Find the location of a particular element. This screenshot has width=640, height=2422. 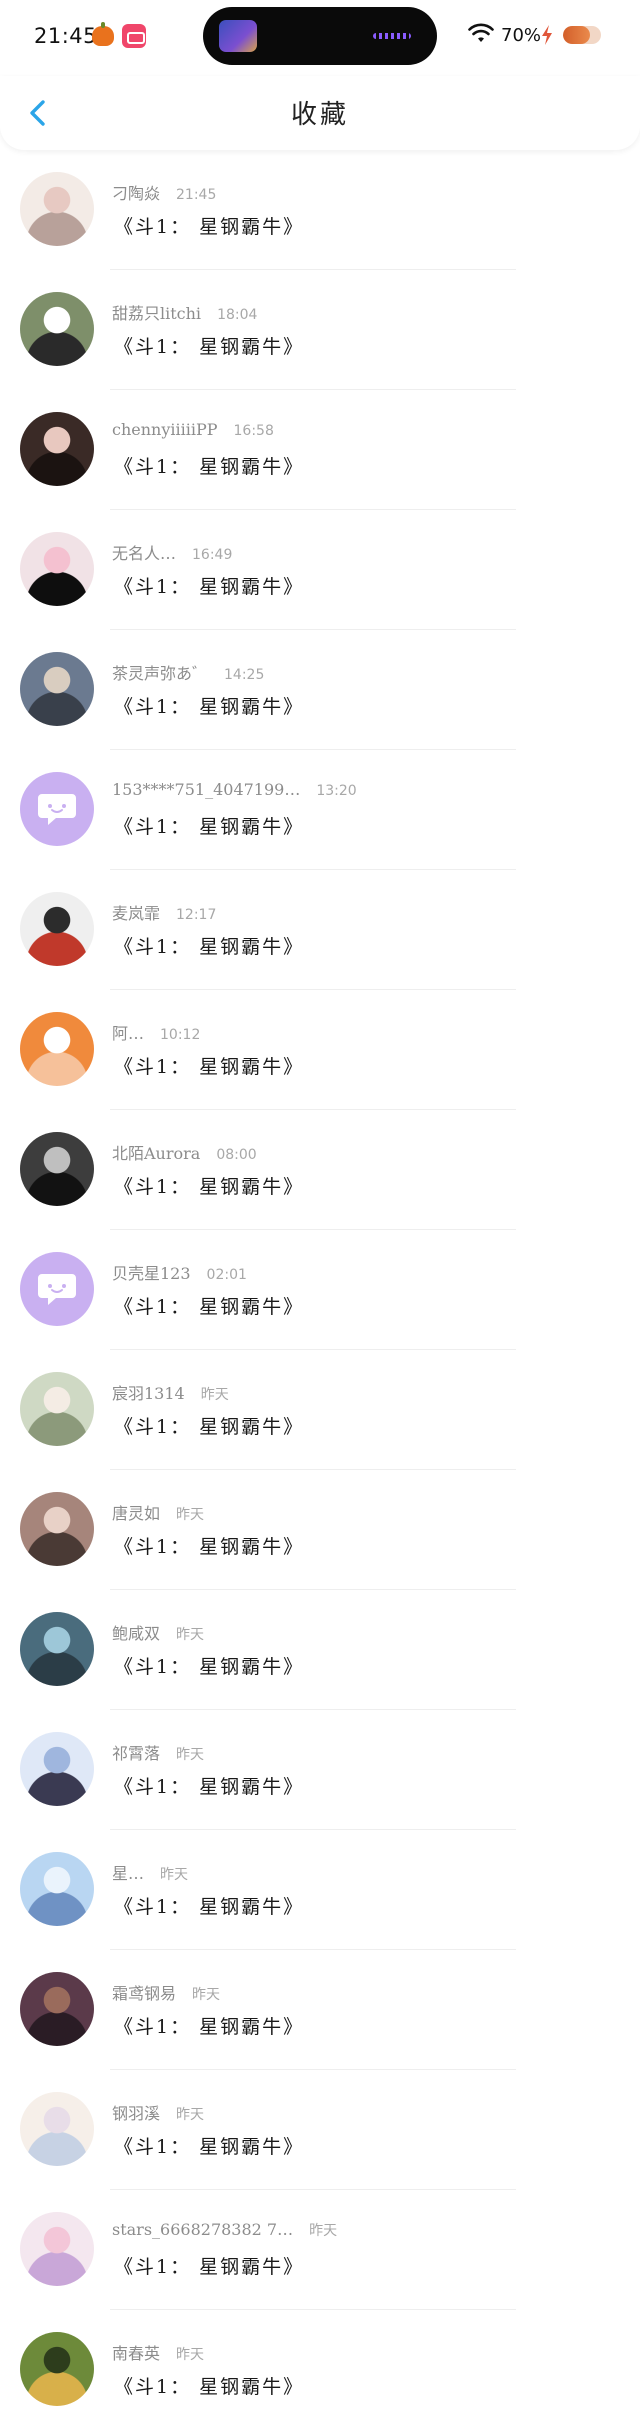

user-name: 刁陶焱 is located at coordinates (136, 193).